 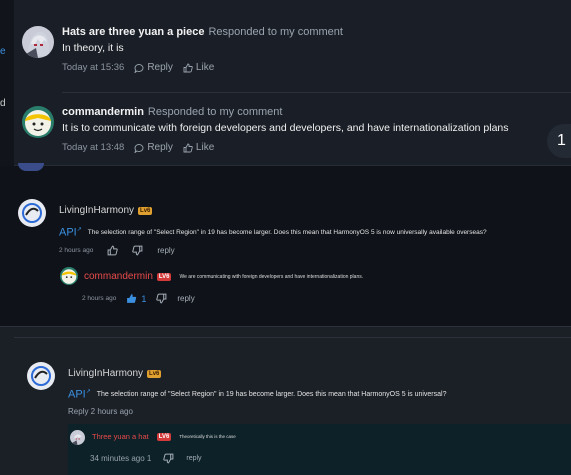 What do you see at coordinates (121, 458) in the screenshot?
I see `timestamp: 34 minutes ago 1` at bounding box center [121, 458].